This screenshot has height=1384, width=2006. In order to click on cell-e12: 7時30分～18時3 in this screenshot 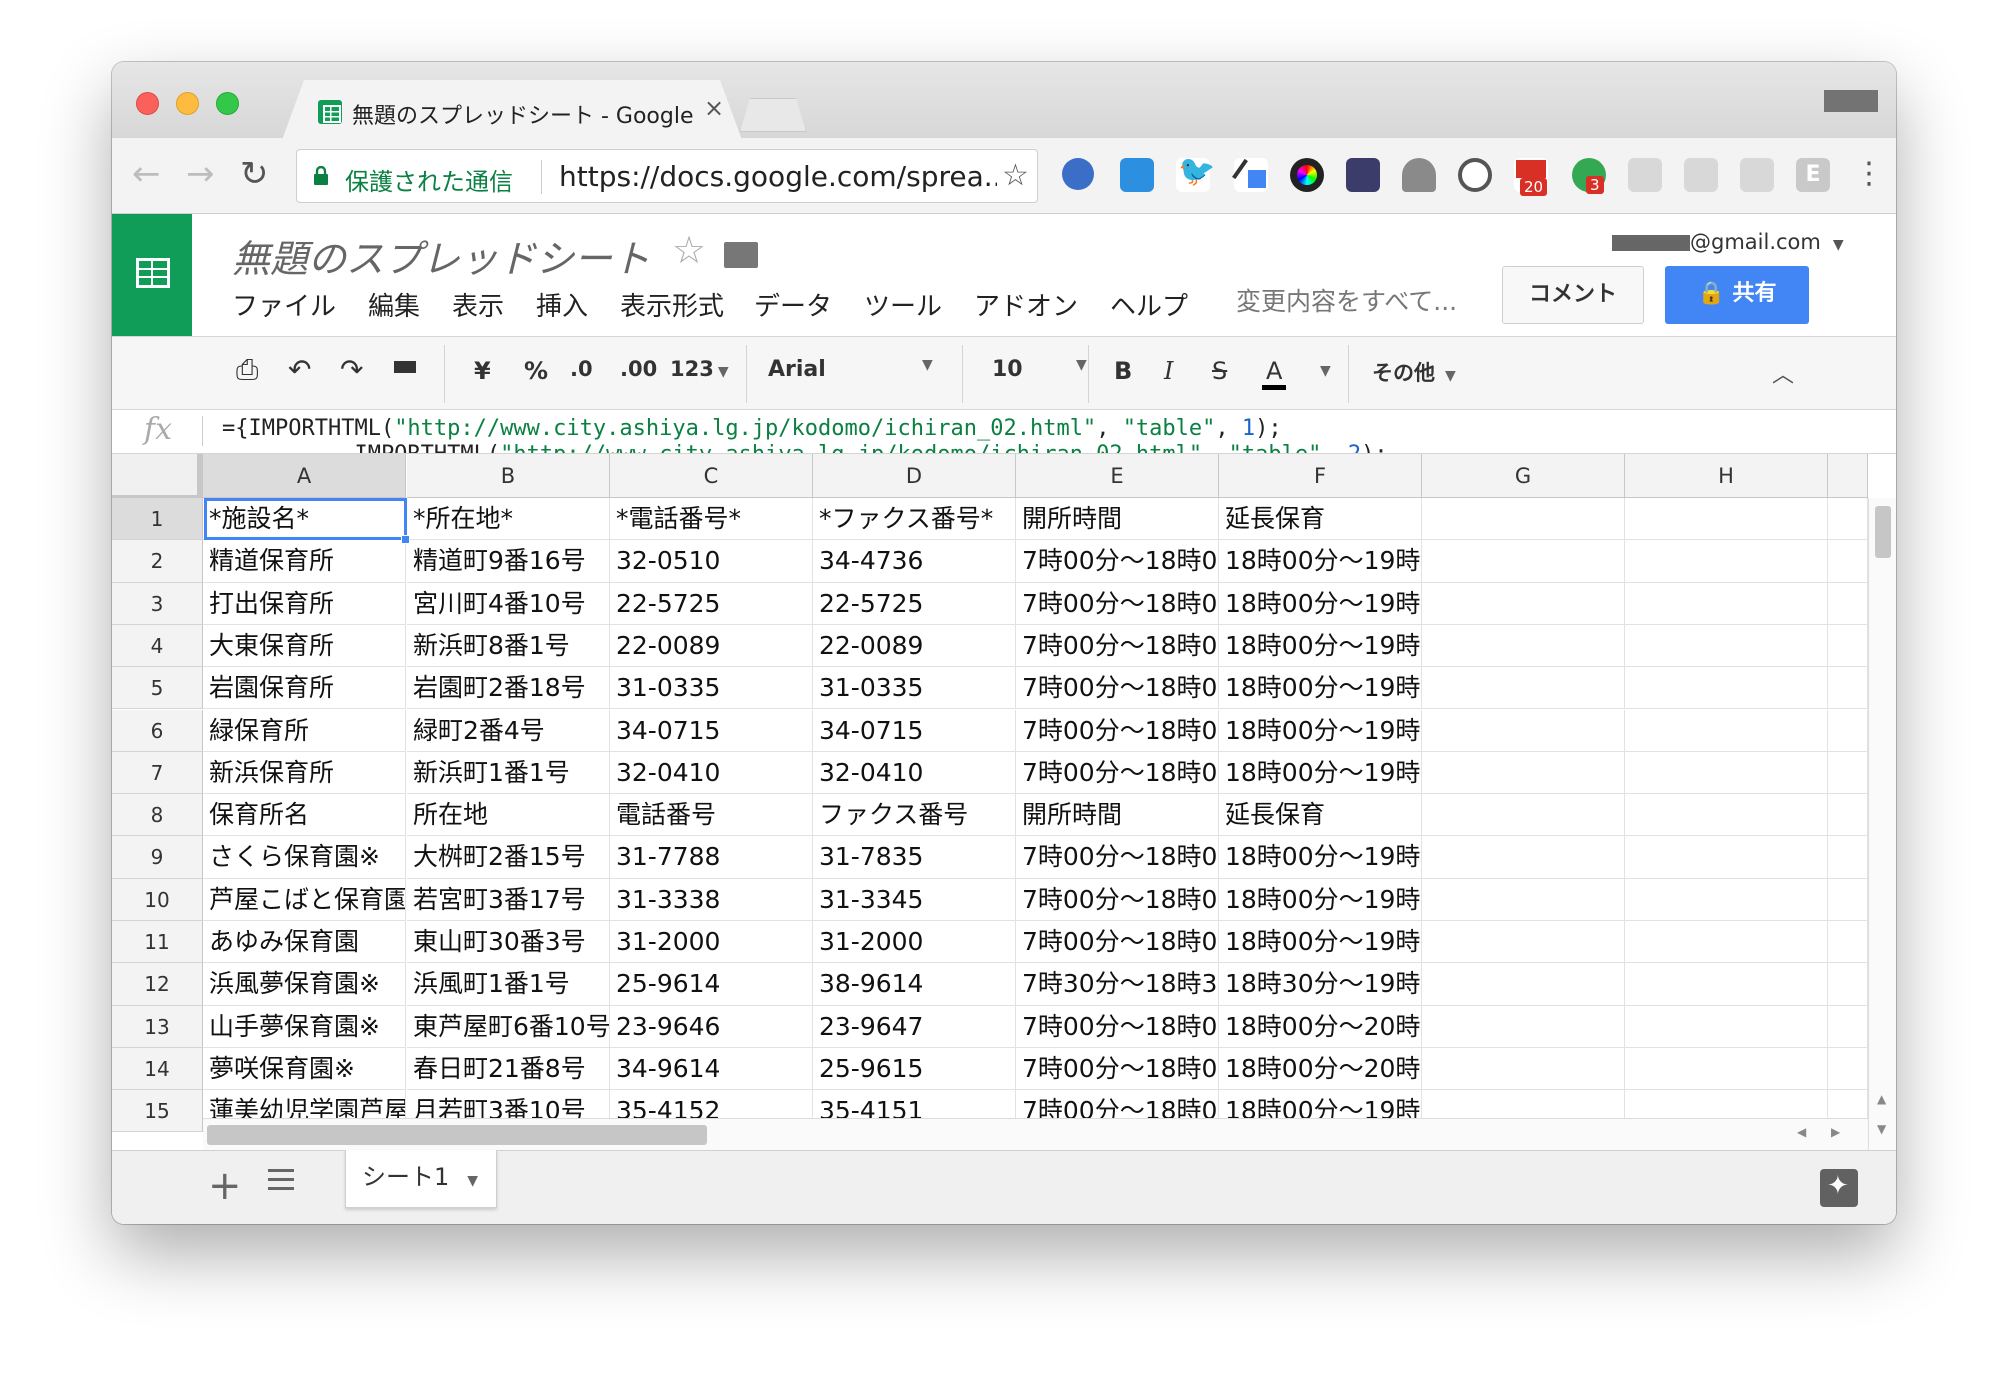, I will do `click(1117, 984)`.